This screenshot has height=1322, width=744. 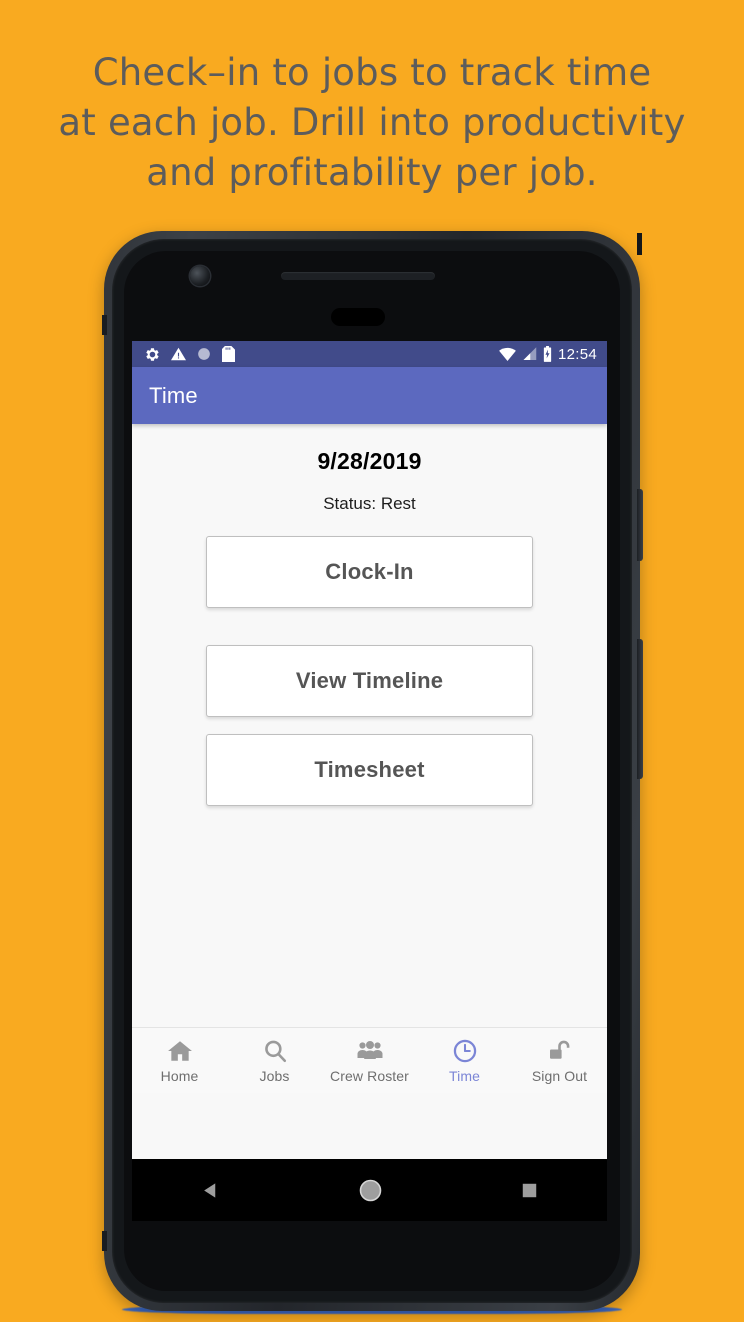 I want to click on timesheet-button: Timesheet, so click(x=369, y=770).